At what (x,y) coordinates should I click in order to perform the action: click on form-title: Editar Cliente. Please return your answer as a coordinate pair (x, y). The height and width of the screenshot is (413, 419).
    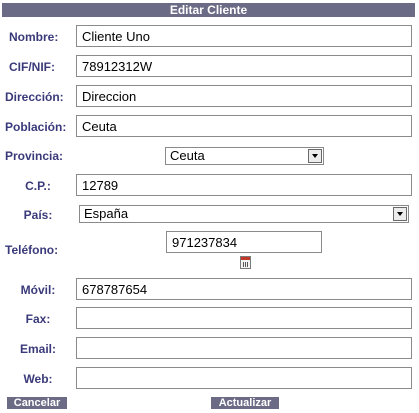
    Looking at the image, I should click on (208, 10).